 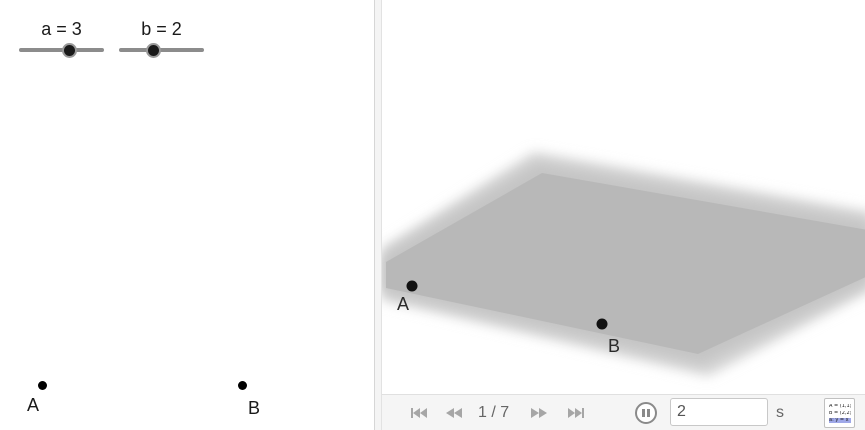 I want to click on next-icon, so click(x=539, y=413).